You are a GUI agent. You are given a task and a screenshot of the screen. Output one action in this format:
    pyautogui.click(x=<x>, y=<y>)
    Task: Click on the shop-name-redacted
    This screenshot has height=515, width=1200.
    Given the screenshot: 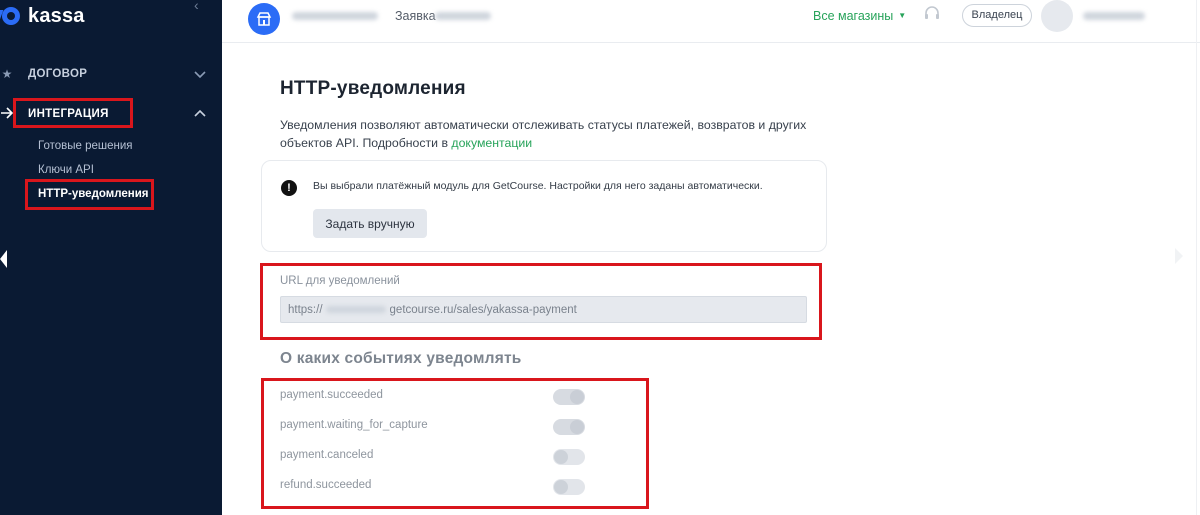 What is the action you would take?
    pyautogui.click(x=335, y=16)
    